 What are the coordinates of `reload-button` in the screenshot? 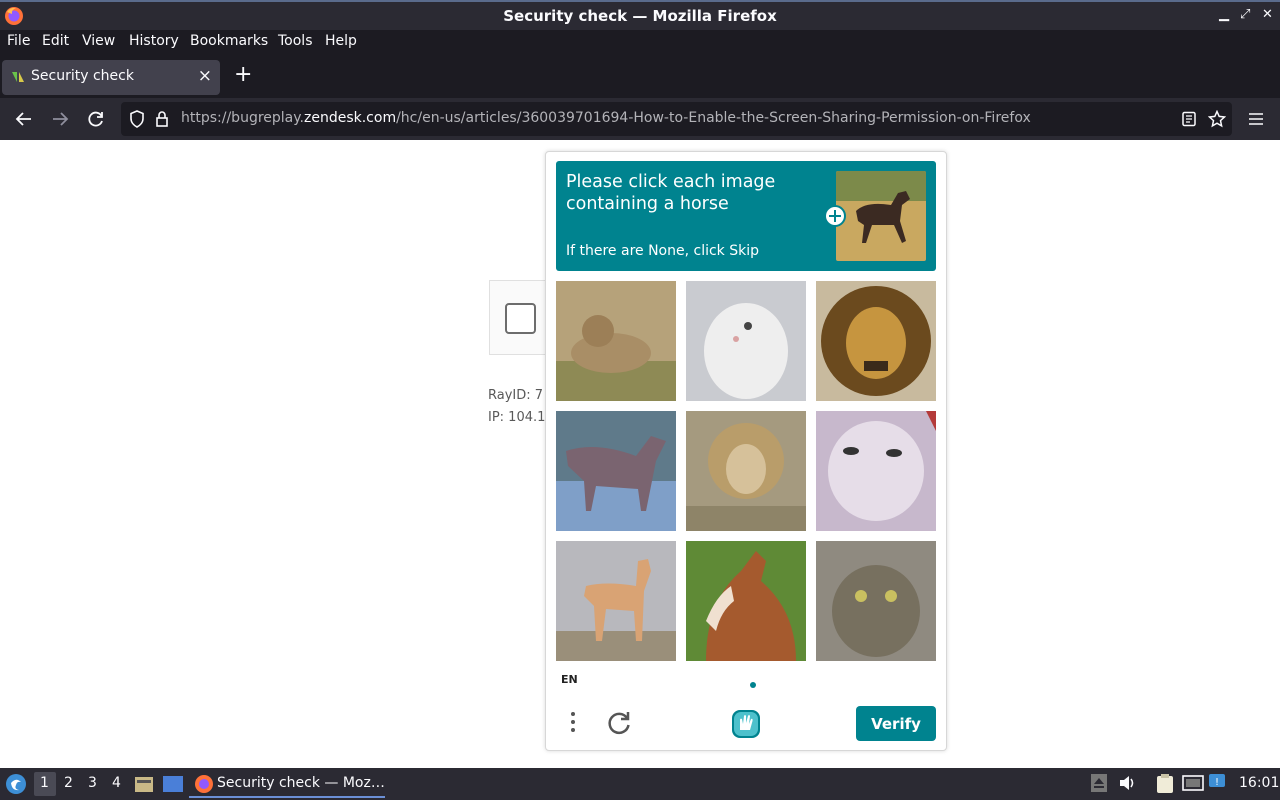 It's located at (96, 119).